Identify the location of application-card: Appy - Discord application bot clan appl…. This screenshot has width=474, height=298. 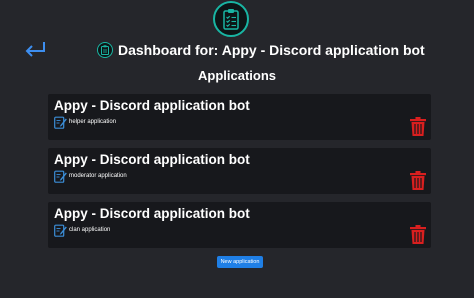
(239, 225).